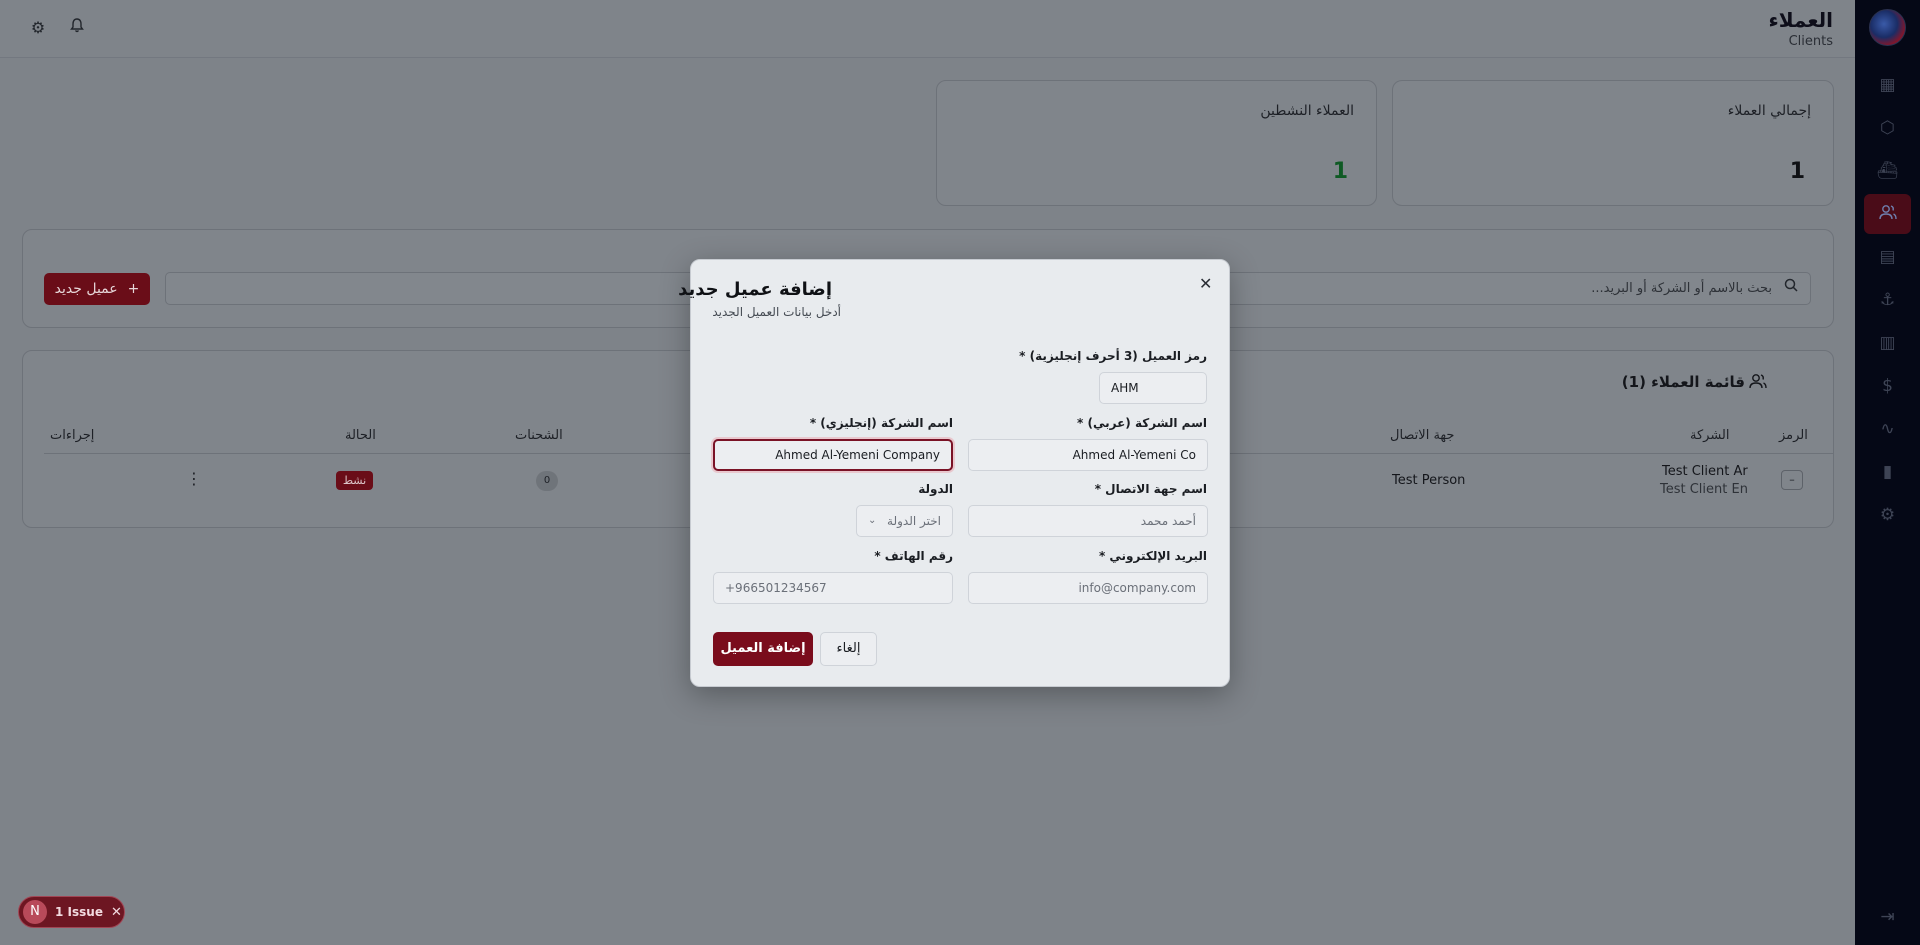 The width and height of the screenshot is (1920, 945). I want to click on client-code-input: AHM, so click(1153, 388).